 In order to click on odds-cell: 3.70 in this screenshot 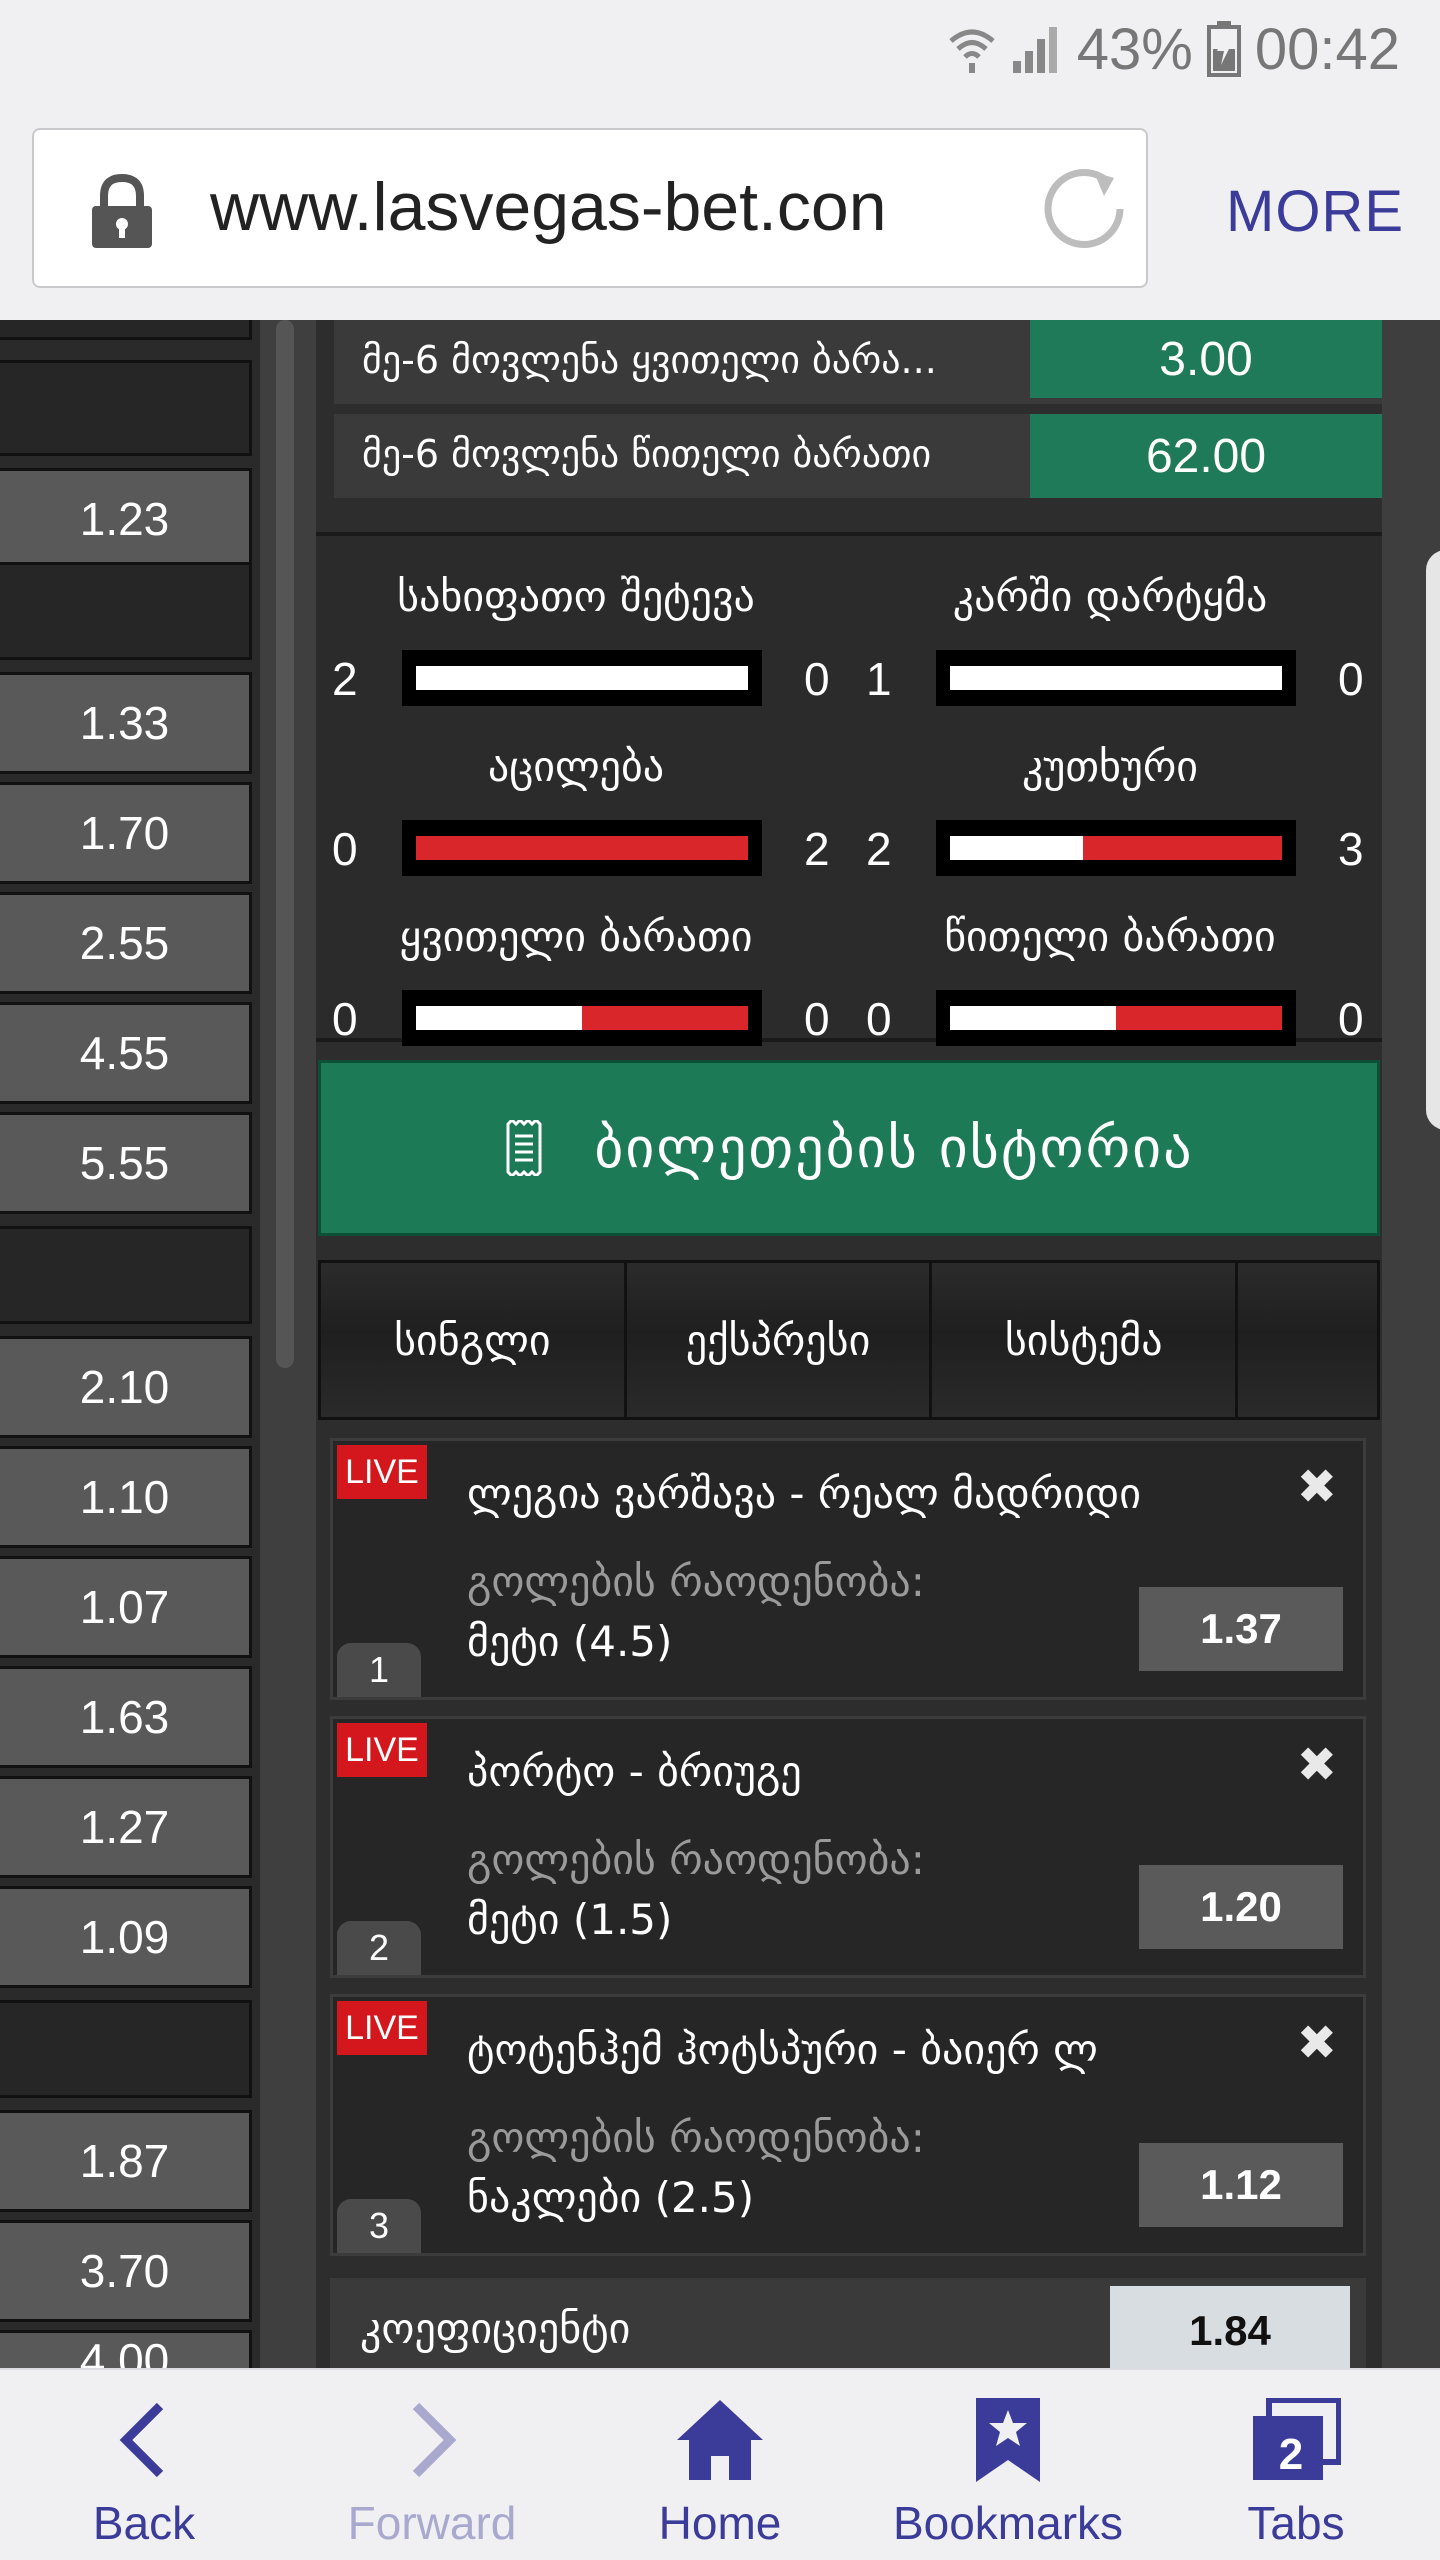, I will do `click(126, 2271)`.